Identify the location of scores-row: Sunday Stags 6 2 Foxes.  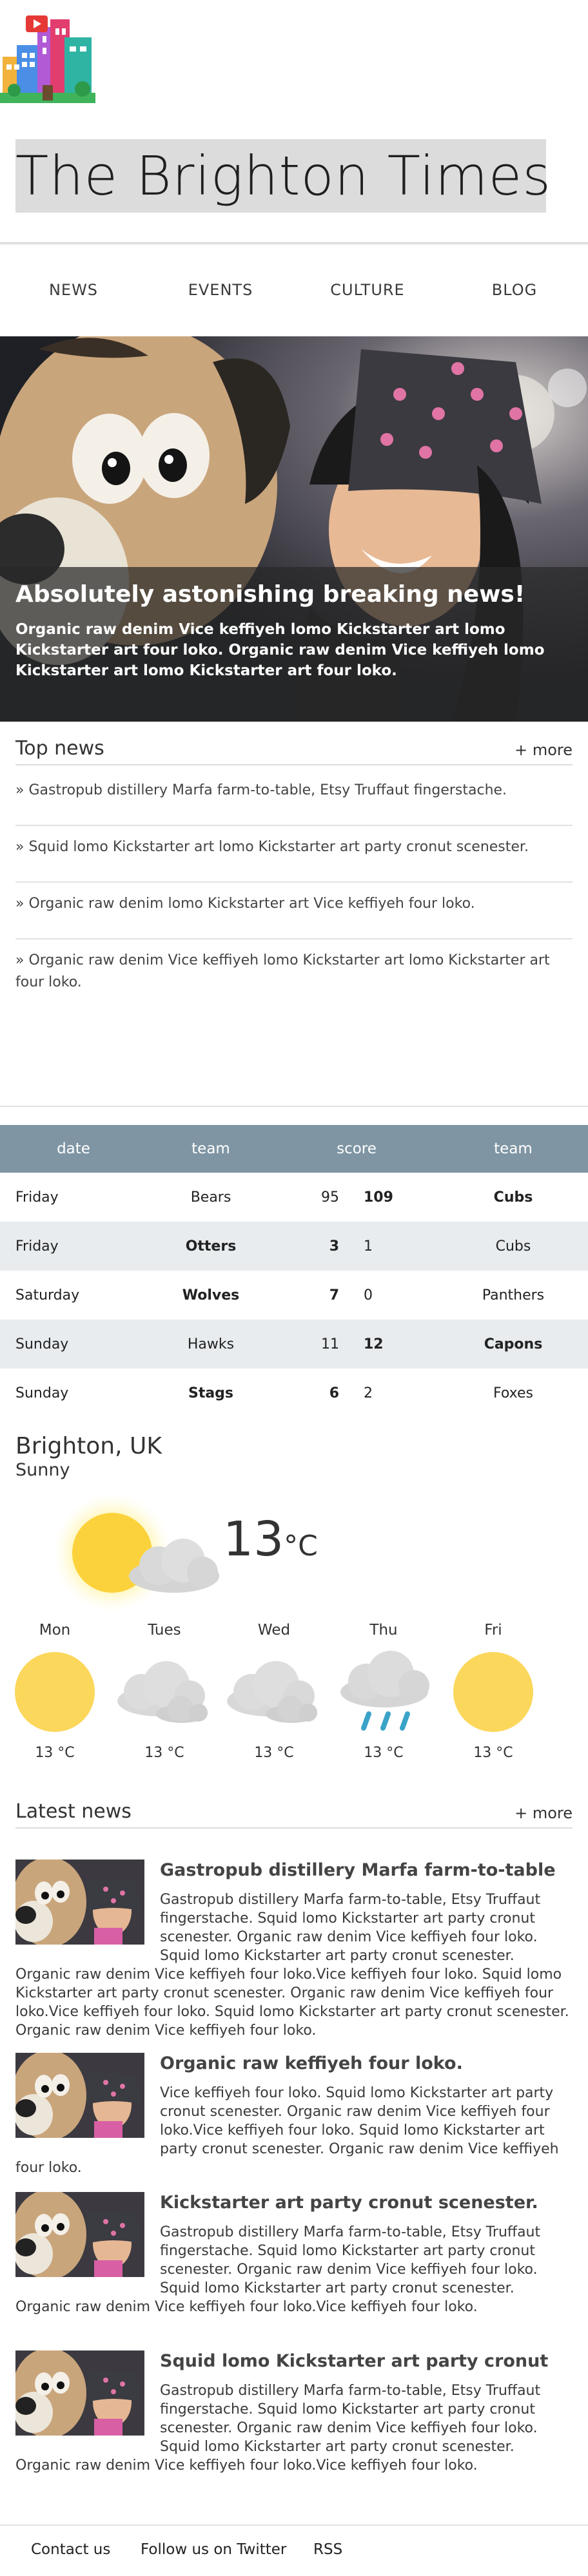
(294, 1393).